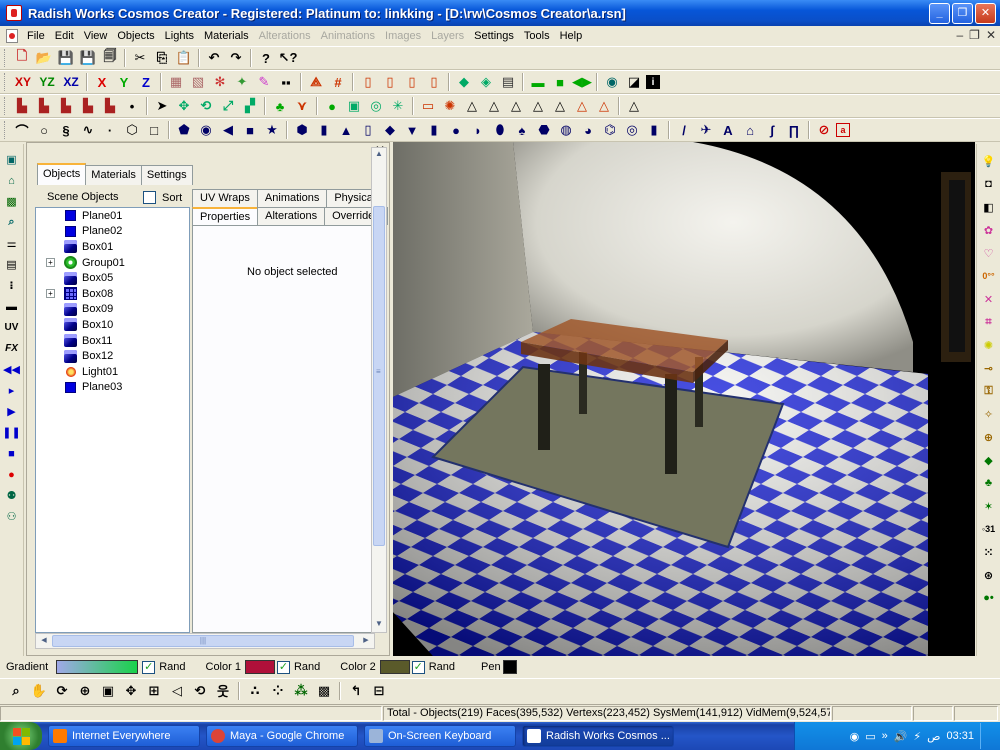 The width and height of the screenshot is (1000, 750). Describe the element at coordinates (302, 130) in the screenshot. I see `cube-icon: ⬢` at that location.